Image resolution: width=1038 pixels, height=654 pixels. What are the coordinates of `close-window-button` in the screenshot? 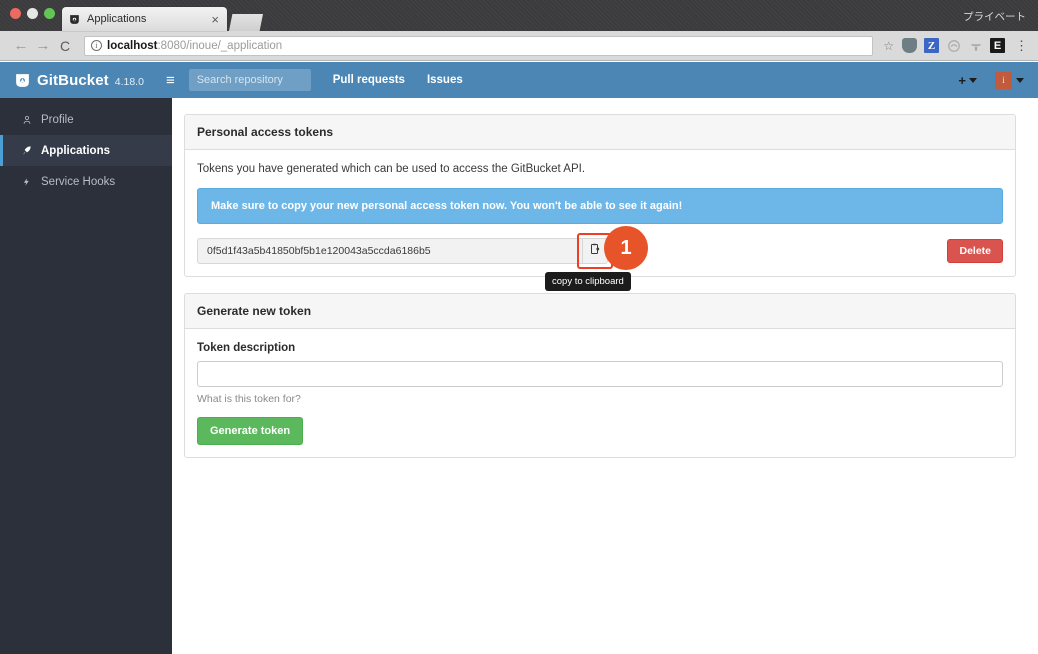 It's located at (15, 13).